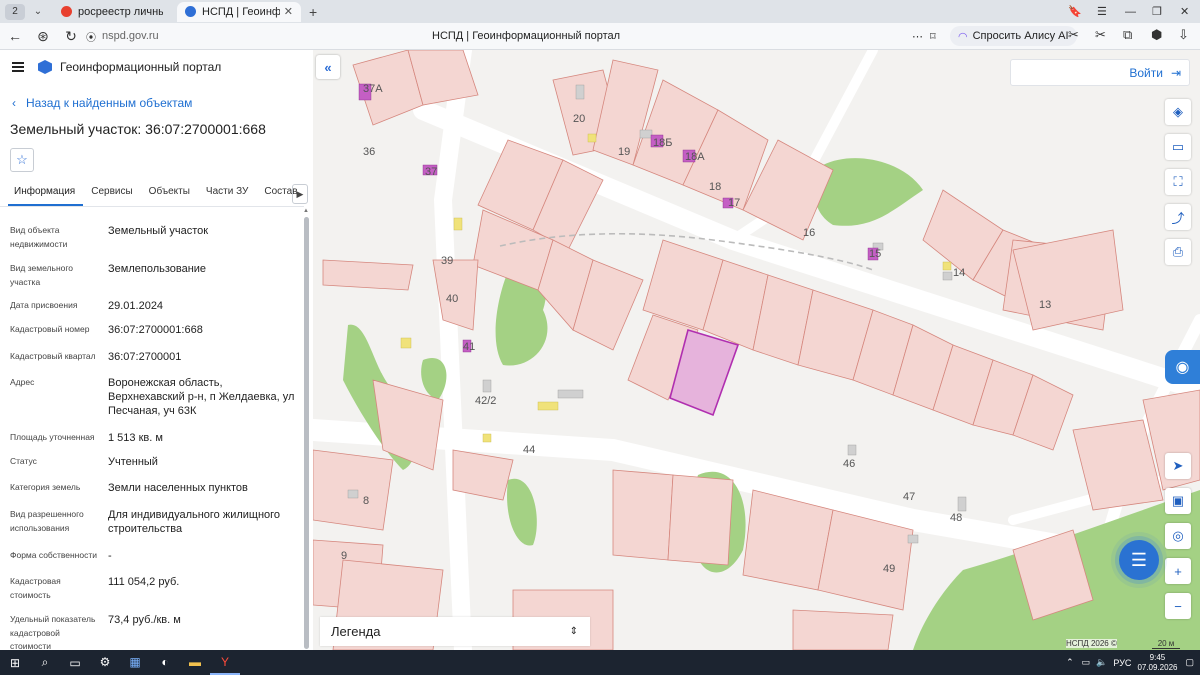 The width and height of the screenshot is (1200, 675). I want to click on assistant-widget-button: ◉, so click(1182, 367).